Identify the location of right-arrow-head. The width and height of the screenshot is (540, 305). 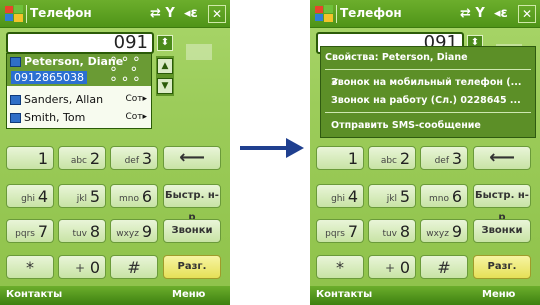
(295, 148).